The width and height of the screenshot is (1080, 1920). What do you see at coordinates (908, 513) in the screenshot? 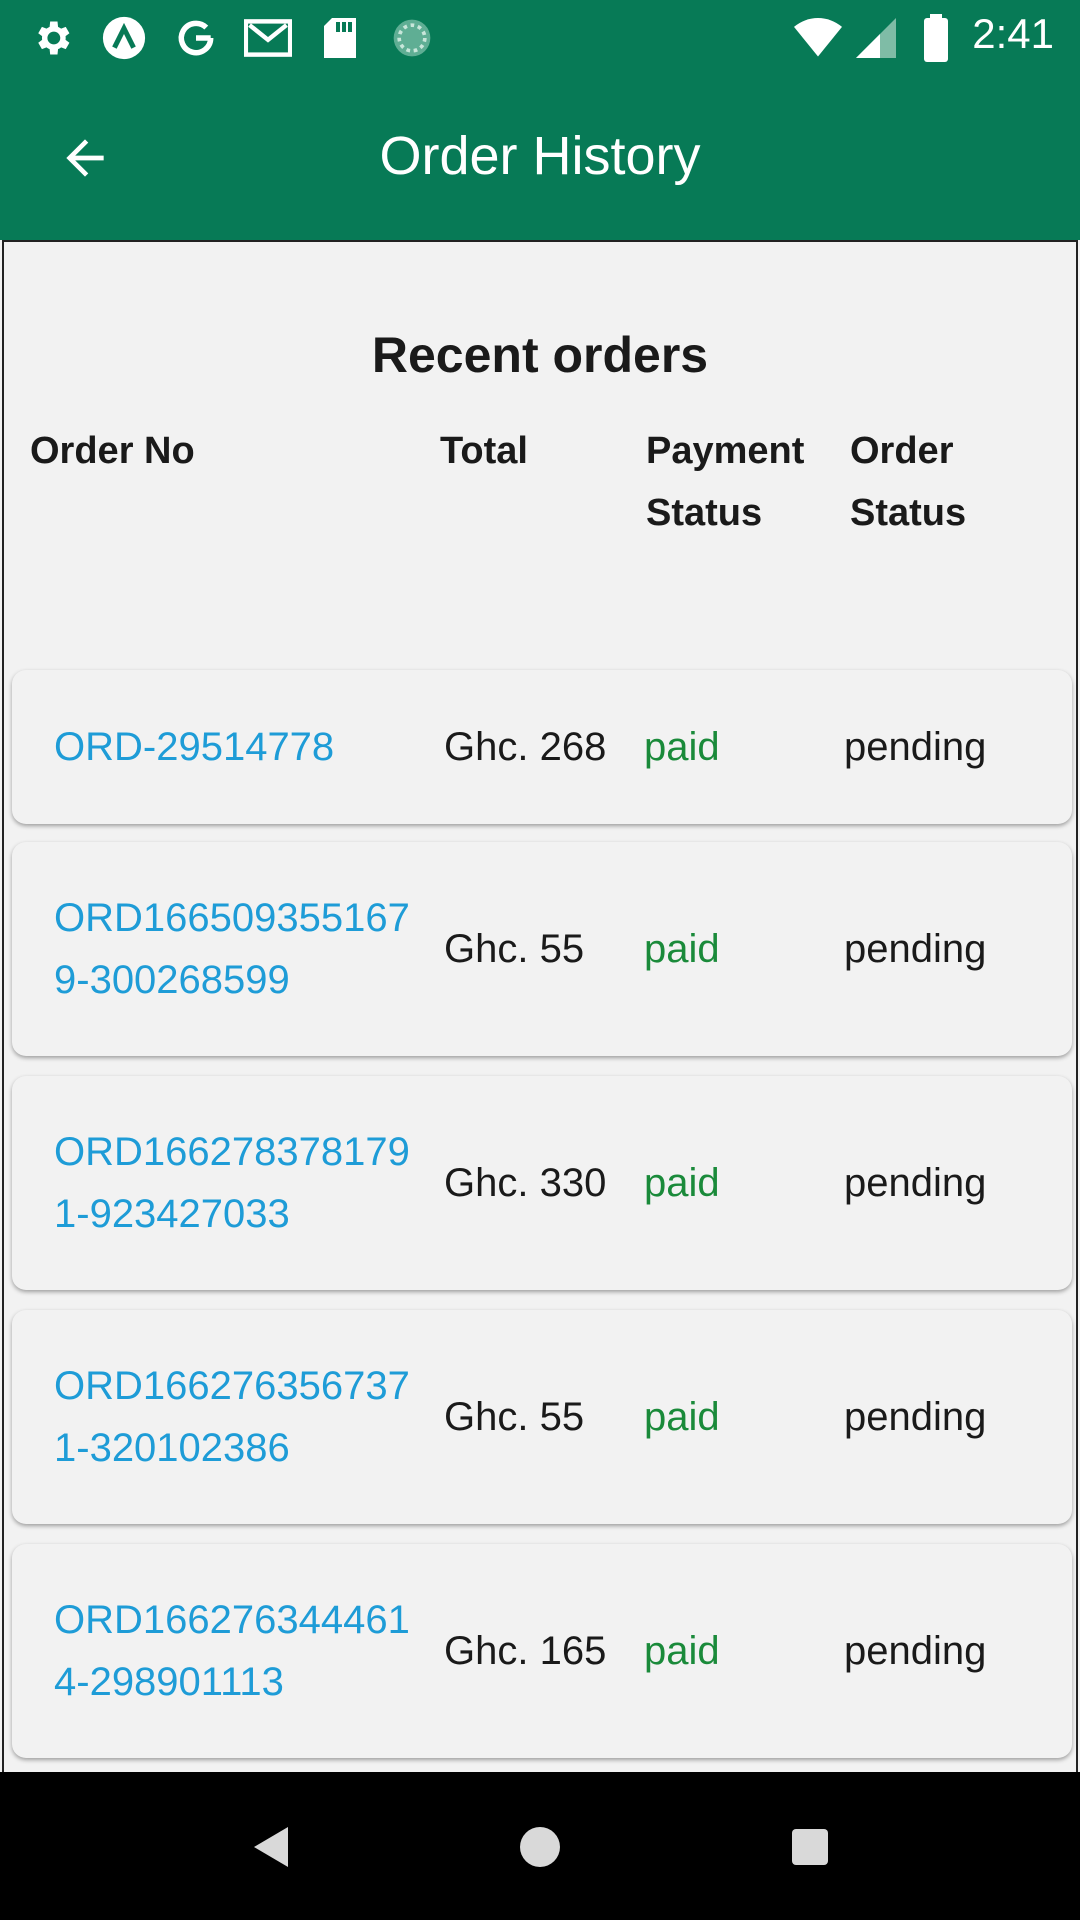
I see `header-order-status-line2: Status` at bounding box center [908, 513].